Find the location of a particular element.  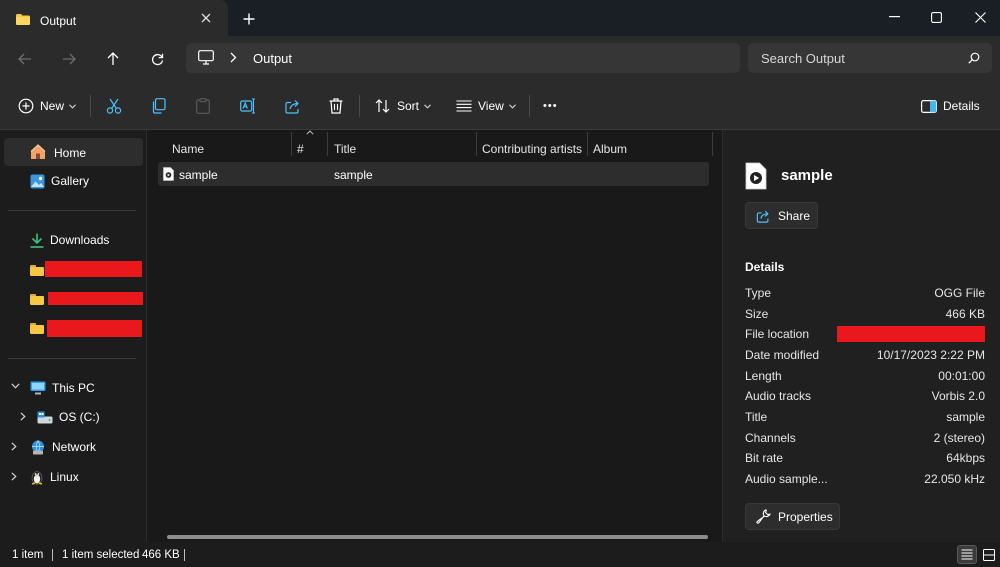

sidebar-item-label: Home is located at coordinates (70, 153).